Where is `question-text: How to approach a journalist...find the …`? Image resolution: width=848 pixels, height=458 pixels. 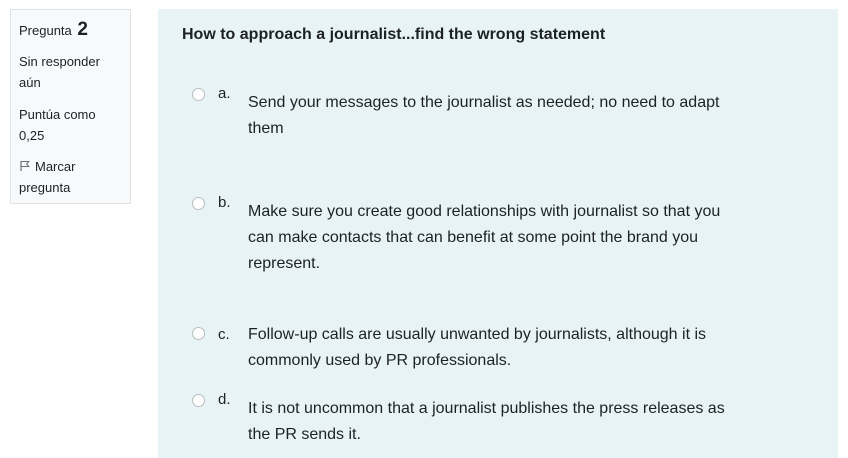
question-text: How to approach a journalist...find the … is located at coordinates (394, 34).